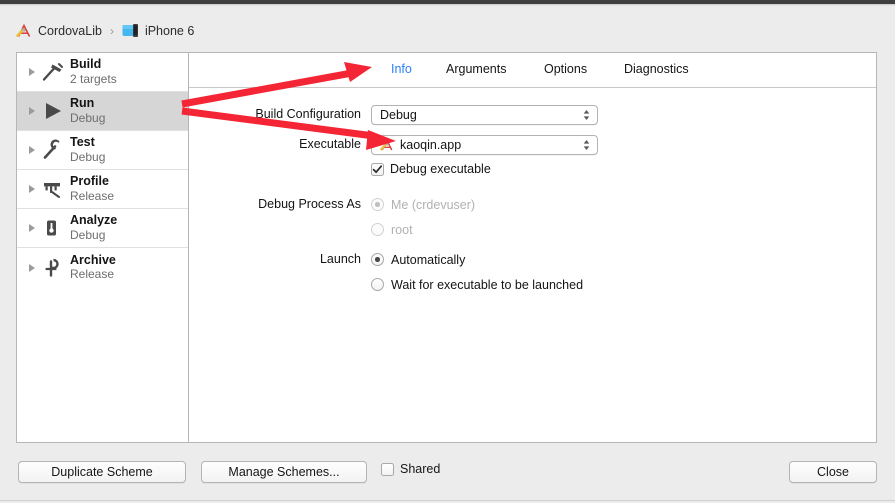 The height and width of the screenshot is (503, 895). Describe the element at coordinates (833, 472) in the screenshot. I see `close-button: Close` at that location.